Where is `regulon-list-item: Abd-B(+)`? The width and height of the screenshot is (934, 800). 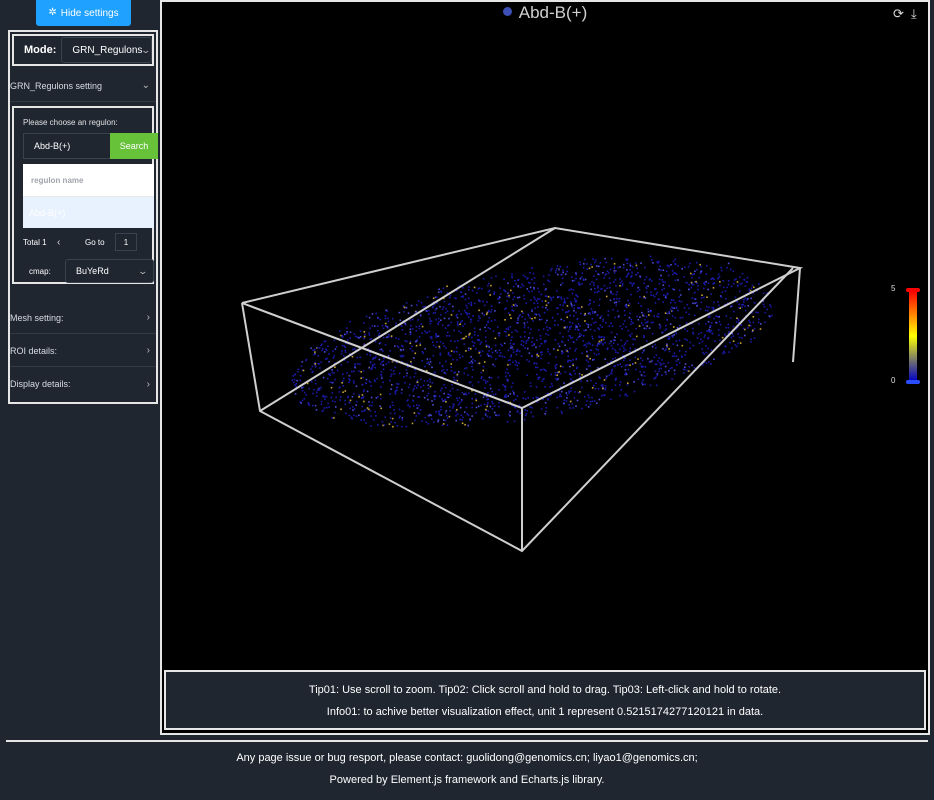
regulon-list-item: Abd-B(+) is located at coordinates (88, 212).